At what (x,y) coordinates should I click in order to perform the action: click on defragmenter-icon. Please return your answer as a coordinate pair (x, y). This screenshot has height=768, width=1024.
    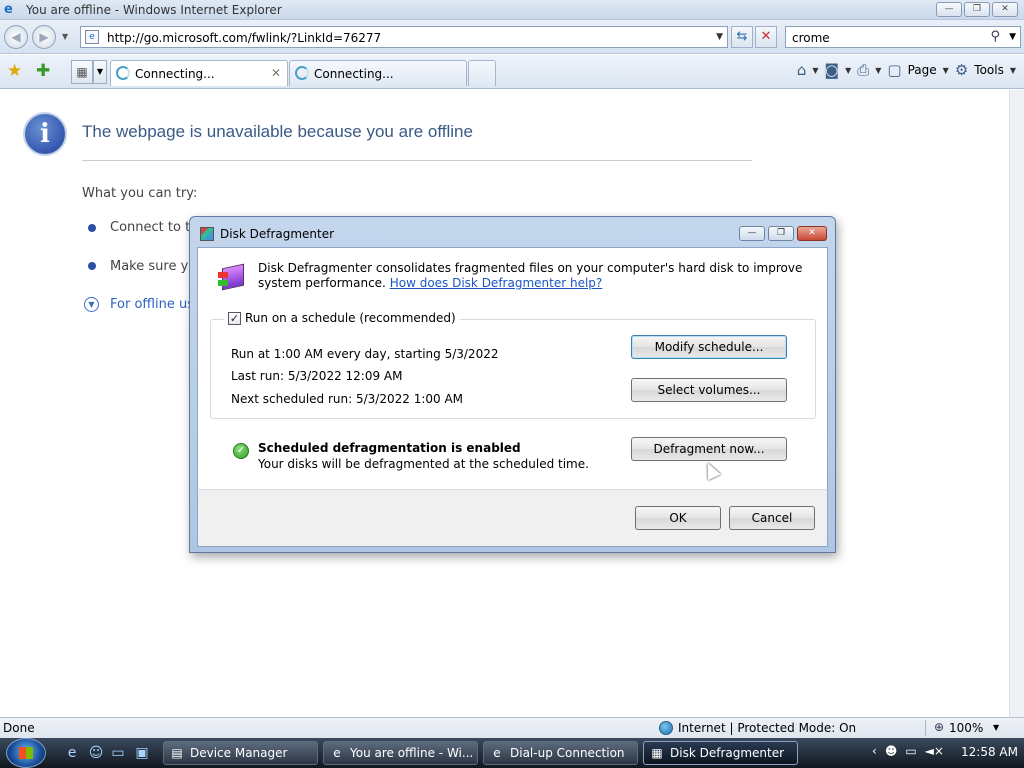
    Looking at the image, I should click on (232, 276).